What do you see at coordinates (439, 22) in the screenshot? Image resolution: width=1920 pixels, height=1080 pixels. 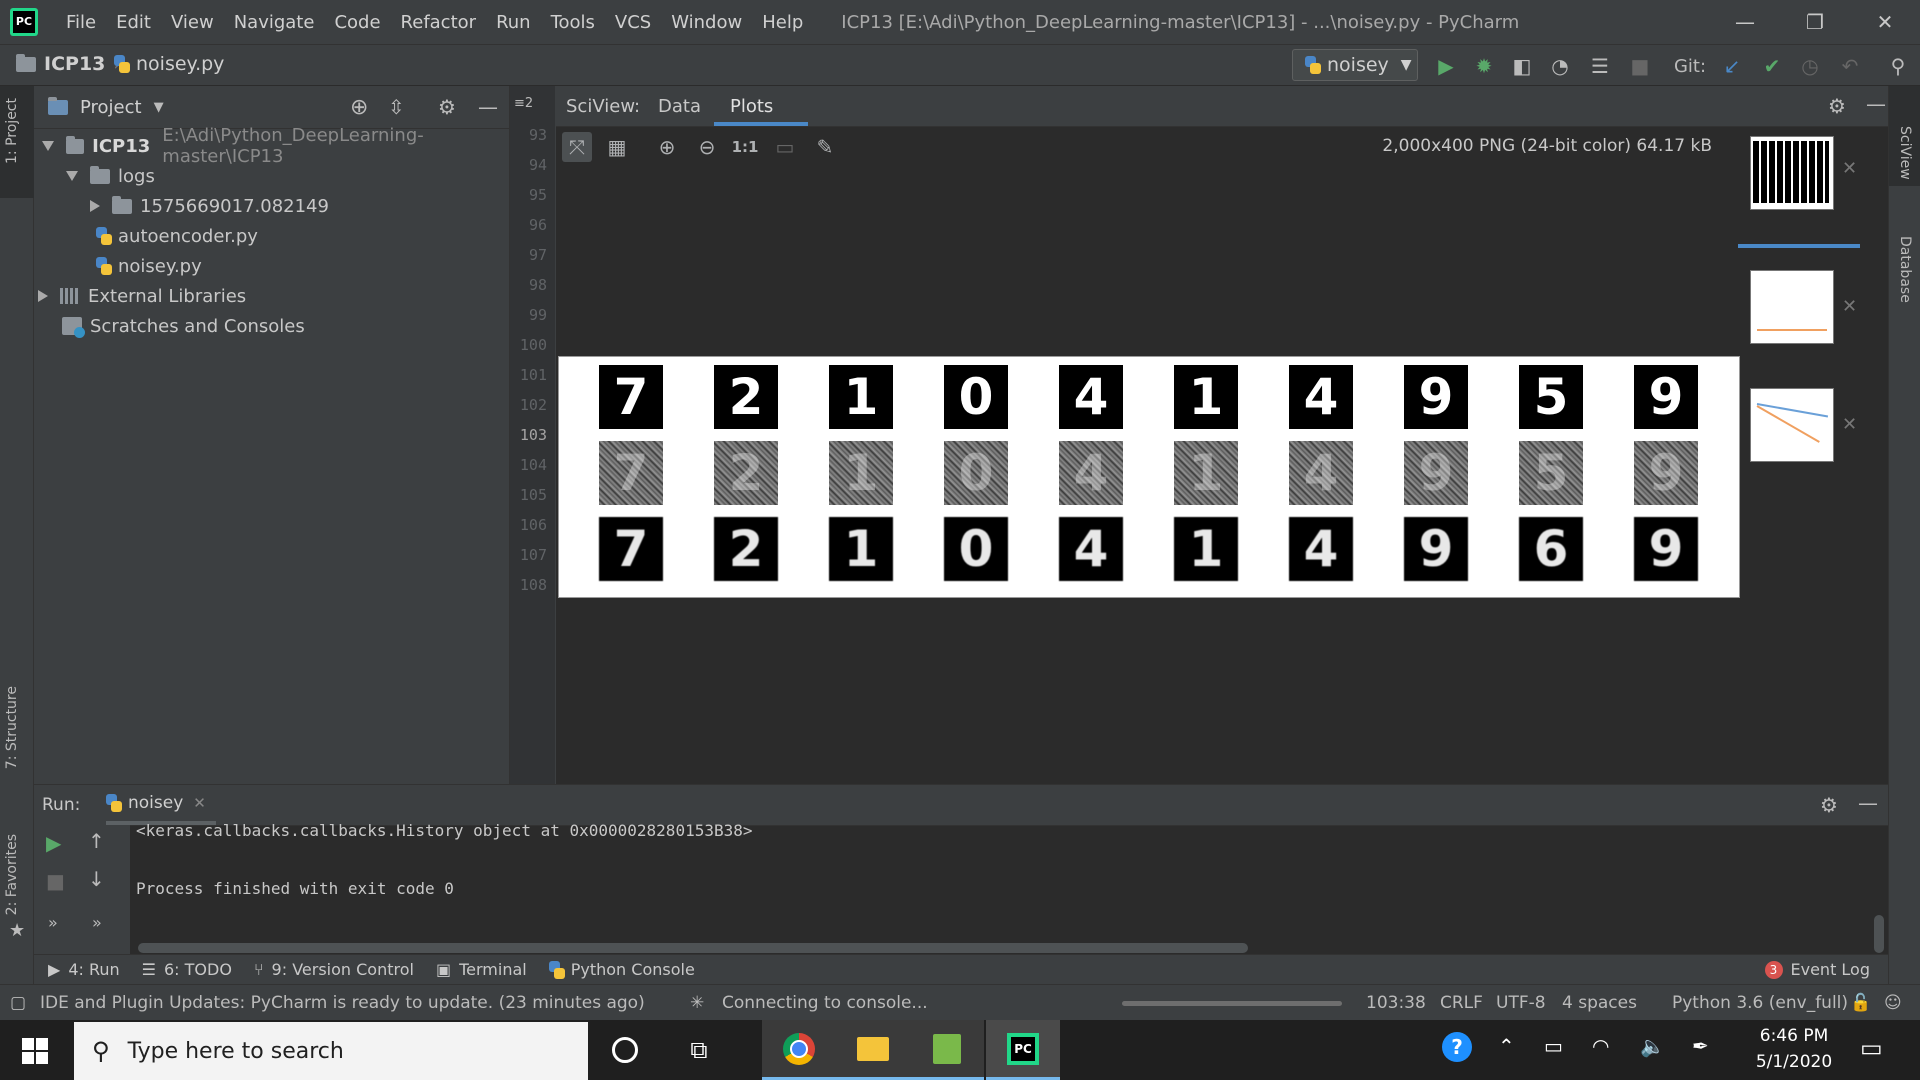 I see `menu-refactor: Refactor` at bounding box center [439, 22].